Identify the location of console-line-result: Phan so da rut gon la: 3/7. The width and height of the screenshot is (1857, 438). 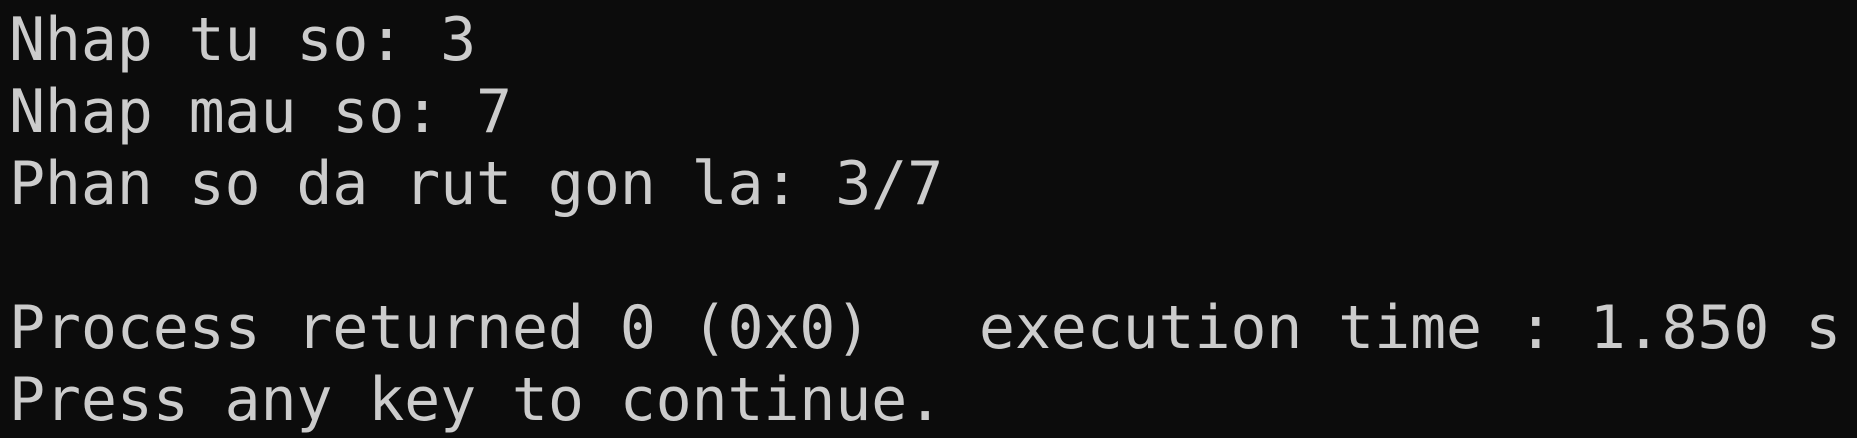
(476, 184).